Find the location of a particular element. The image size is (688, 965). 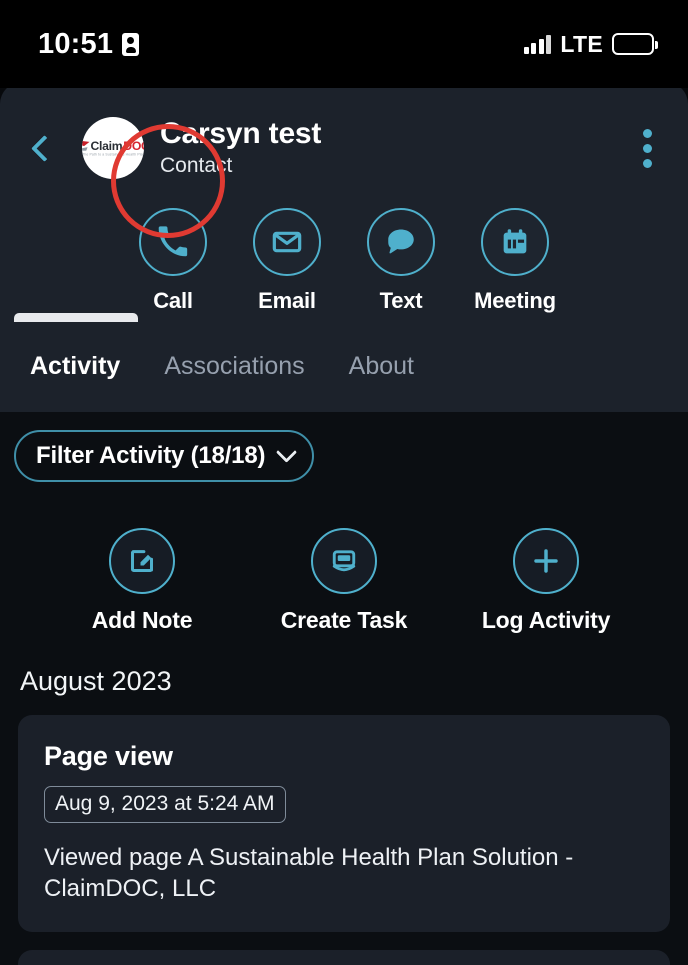

status-time: 10:51 is located at coordinates (76, 43).